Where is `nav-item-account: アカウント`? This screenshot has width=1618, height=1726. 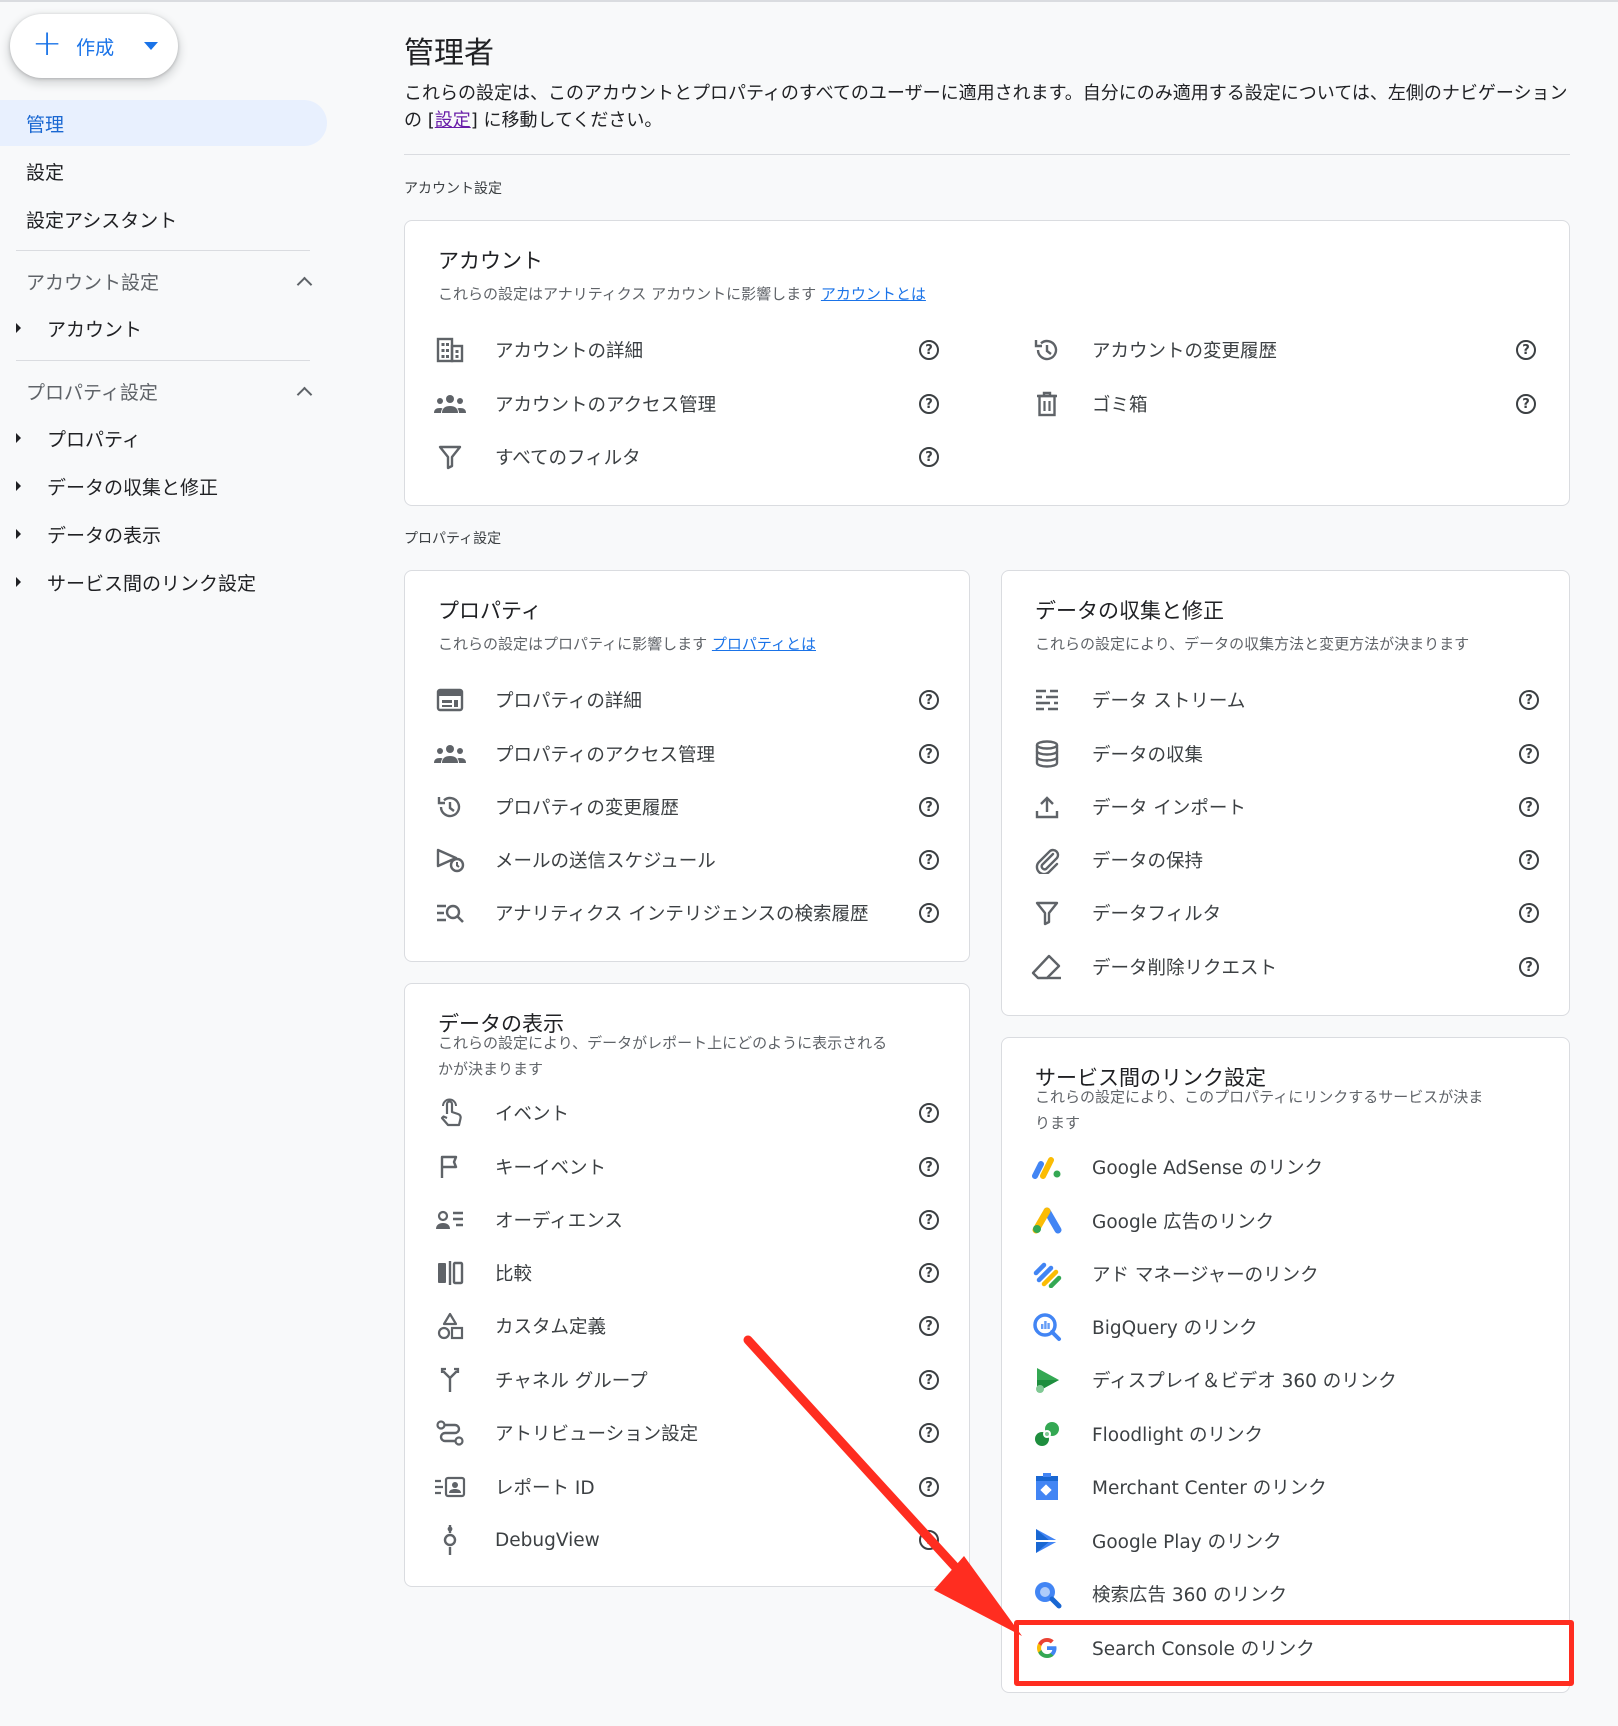 nav-item-account: アカウント is located at coordinates (163, 328).